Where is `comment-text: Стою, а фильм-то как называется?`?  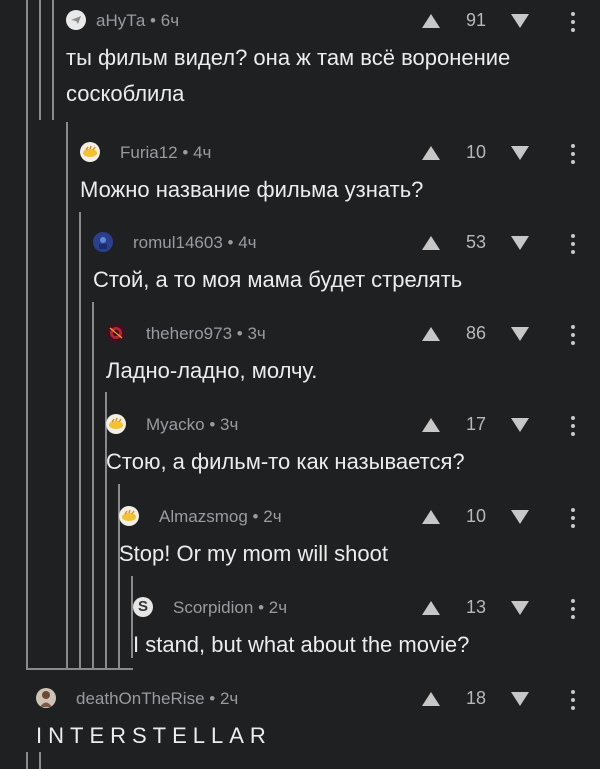
comment-text: Стою, а фильм-то как называется? is located at coordinates (285, 461).